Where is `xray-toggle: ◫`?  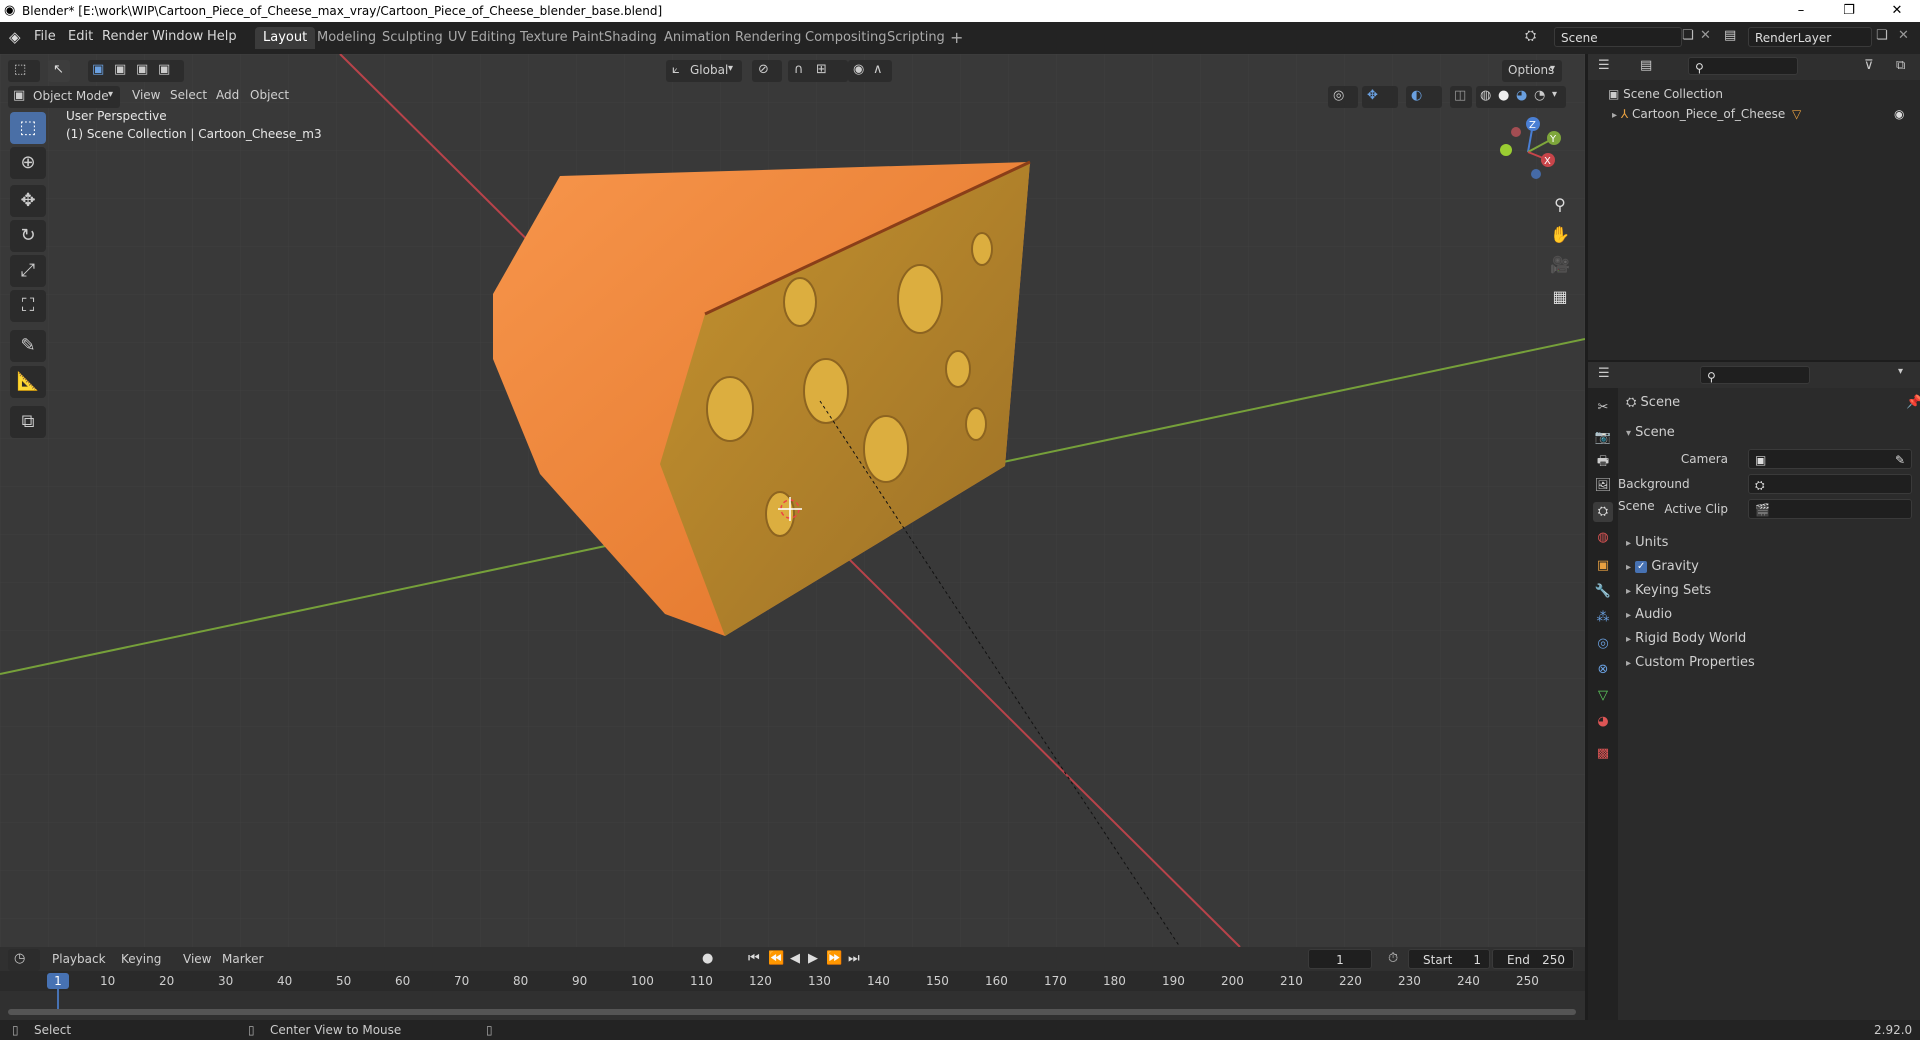
xray-toggle: ◫ is located at coordinates (1461, 97).